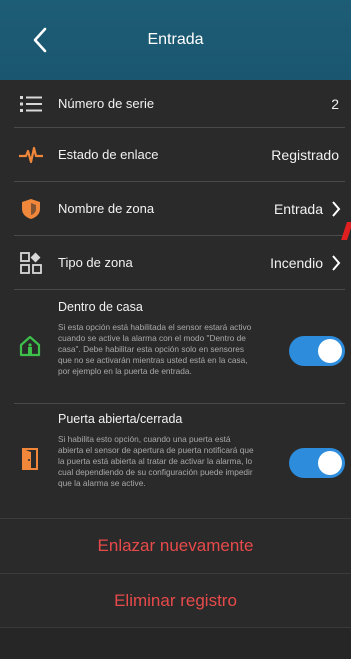 The height and width of the screenshot is (659, 351). Describe the element at coordinates (335, 103) in the screenshot. I see `row-value: 2` at that location.